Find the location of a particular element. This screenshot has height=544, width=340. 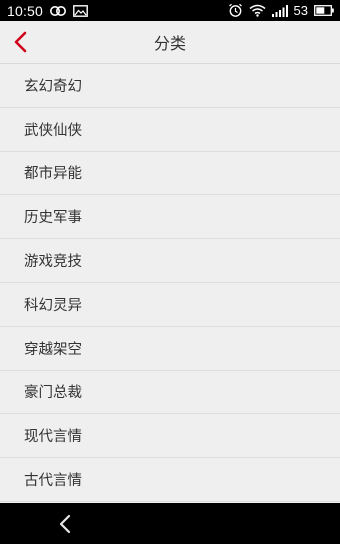

signal-icon is located at coordinates (279, 10).